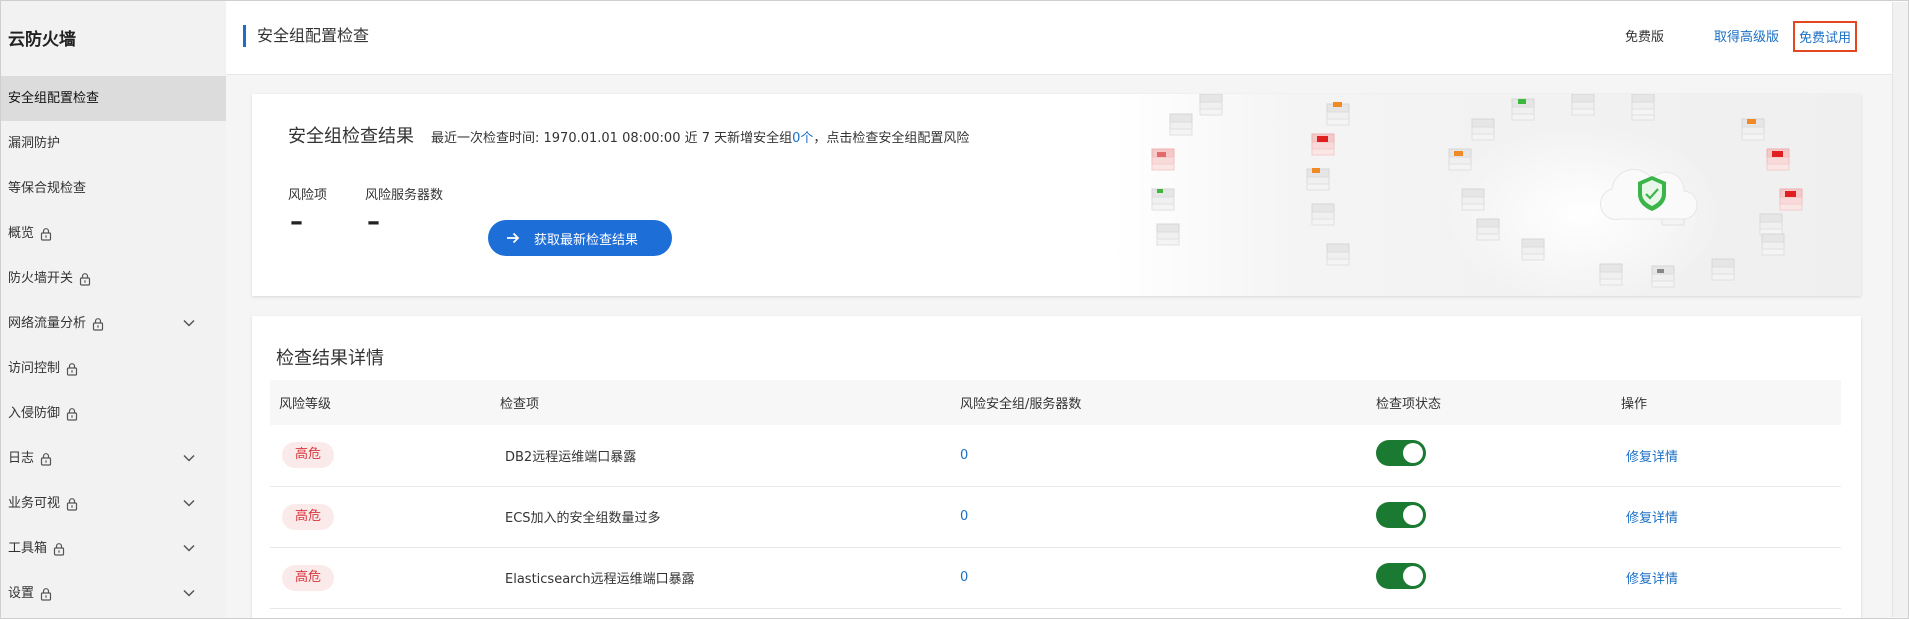 This screenshot has width=1909, height=619. Describe the element at coordinates (113, 323) in the screenshot. I see `sidebar-item-traffic-analysis: 网络流量分析` at that location.